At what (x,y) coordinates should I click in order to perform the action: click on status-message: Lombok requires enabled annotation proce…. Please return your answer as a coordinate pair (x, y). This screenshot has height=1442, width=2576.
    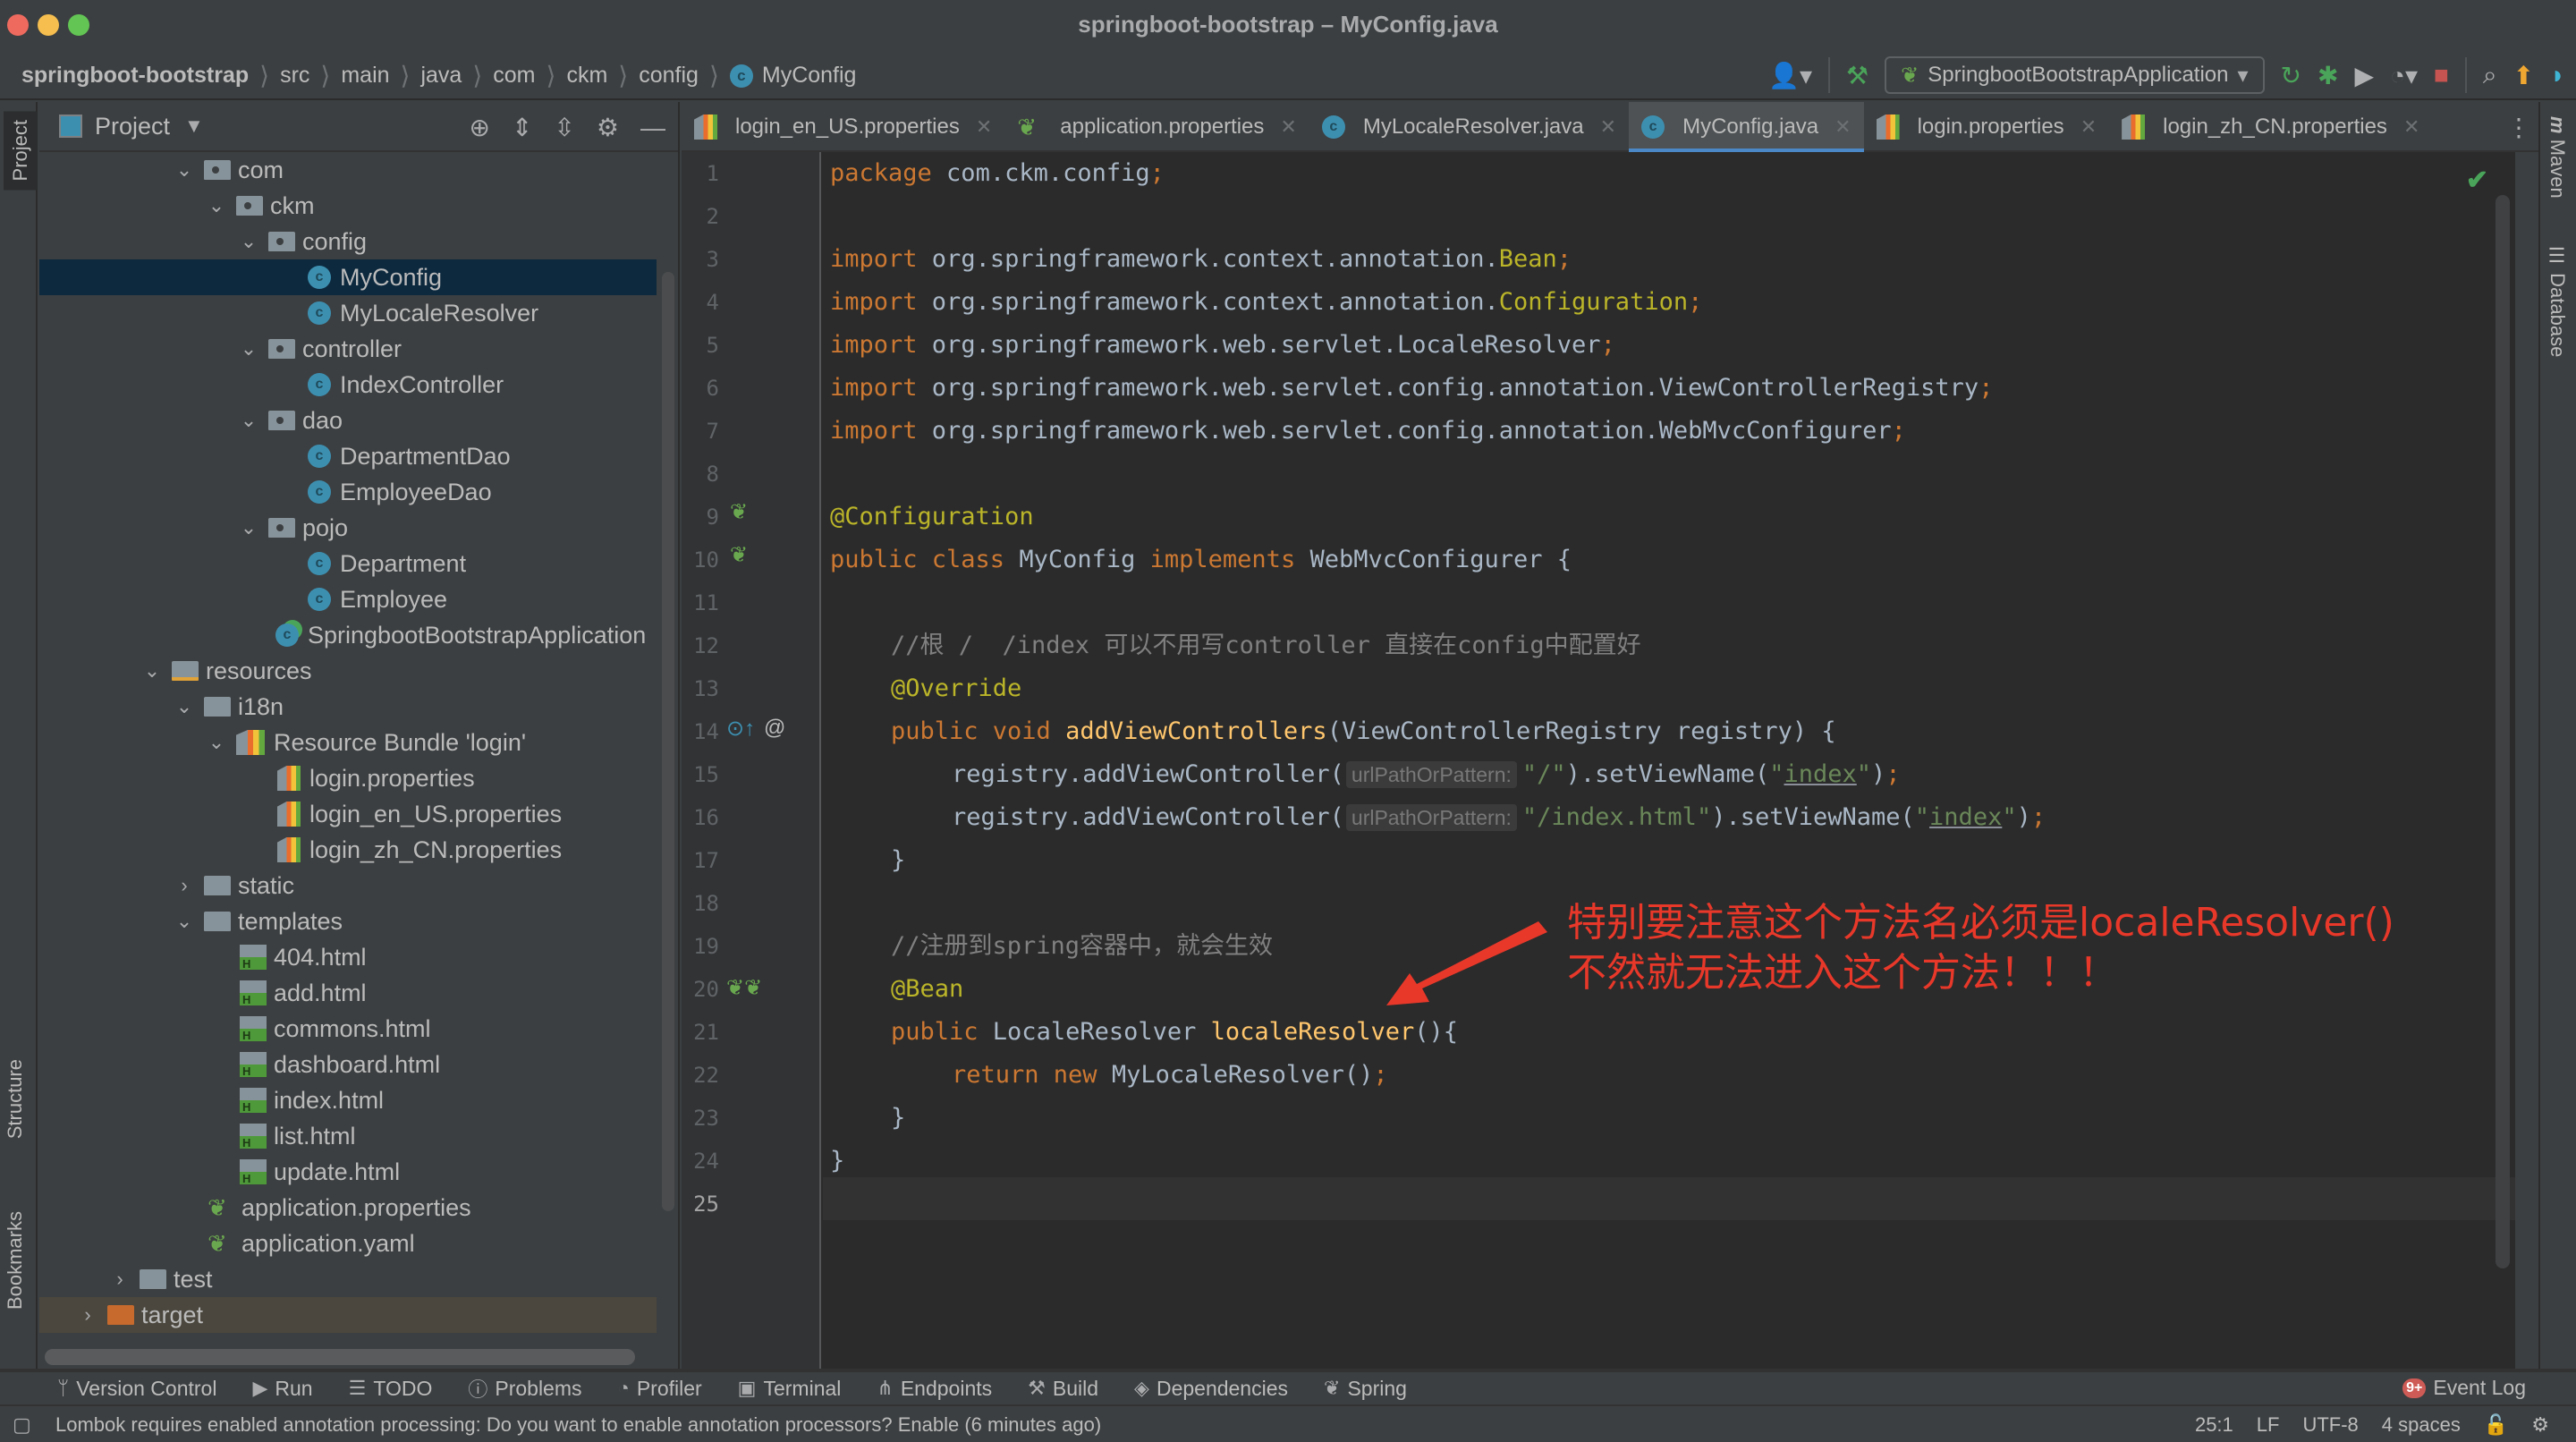
    Looking at the image, I should click on (578, 1425).